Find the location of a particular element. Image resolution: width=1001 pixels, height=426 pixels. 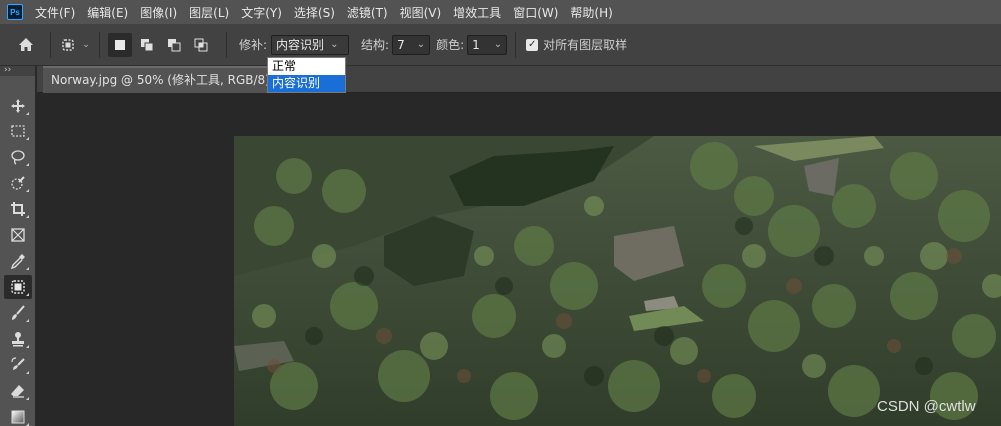

structure-select: 7 ⌄ is located at coordinates (411, 44).